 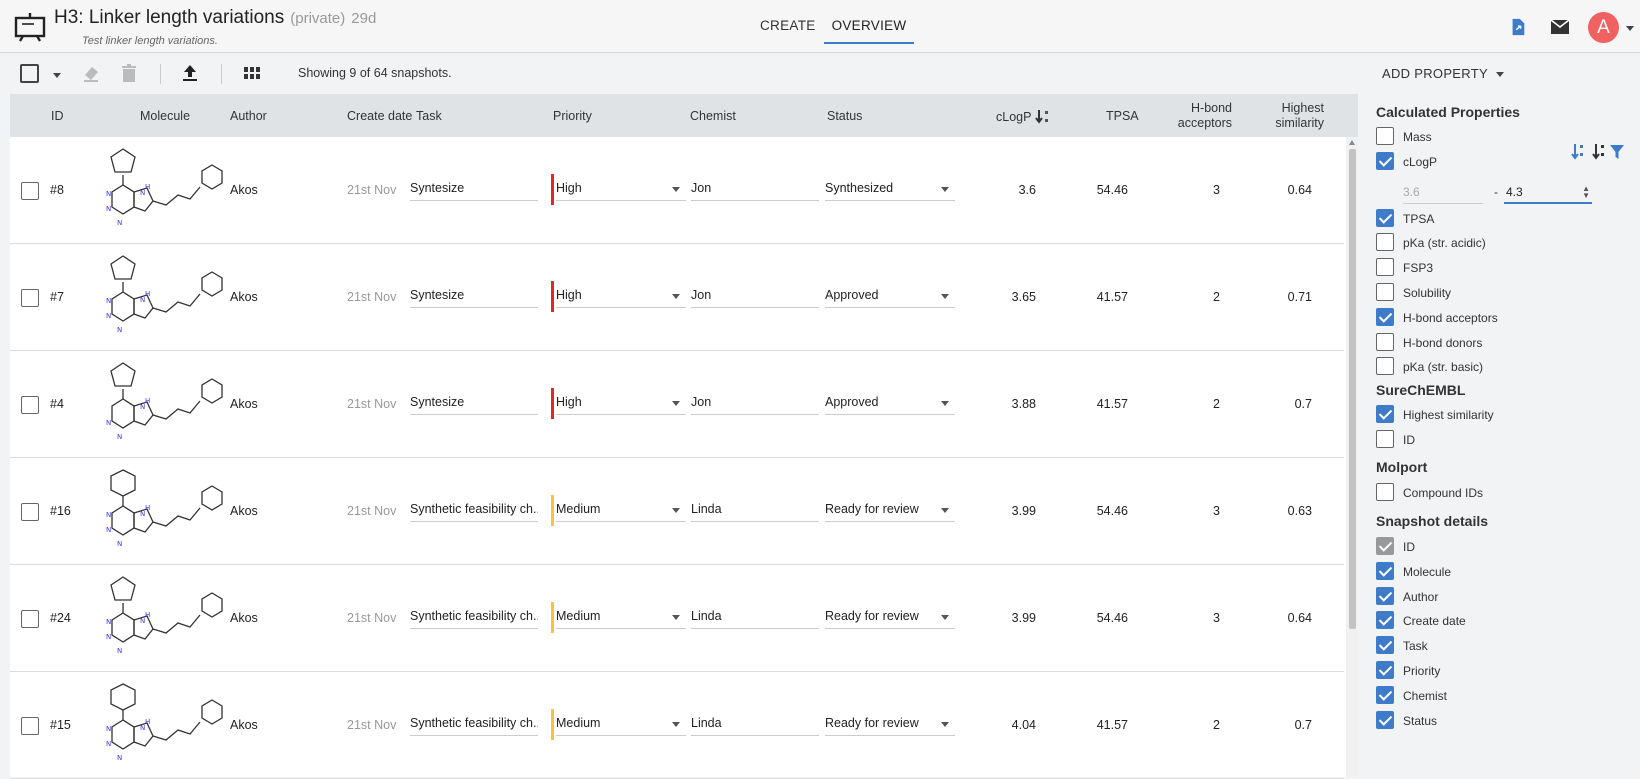 What do you see at coordinates (1352, 389) in the screenshot?
I see `scrollbar-thumb` at bounding box center [1352, 389].